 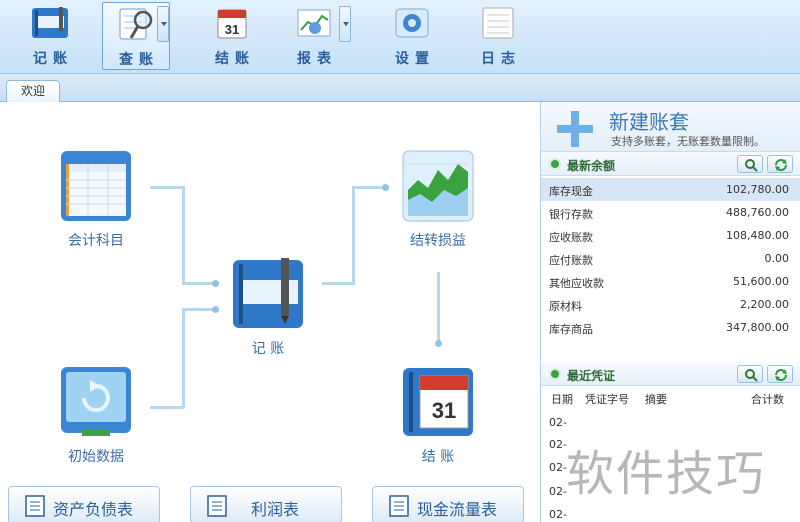 What do you see at coordinates (767, 399) in the screenshot?
I see `voucher-col-total: 合计数` at bounding box center [767, 399].